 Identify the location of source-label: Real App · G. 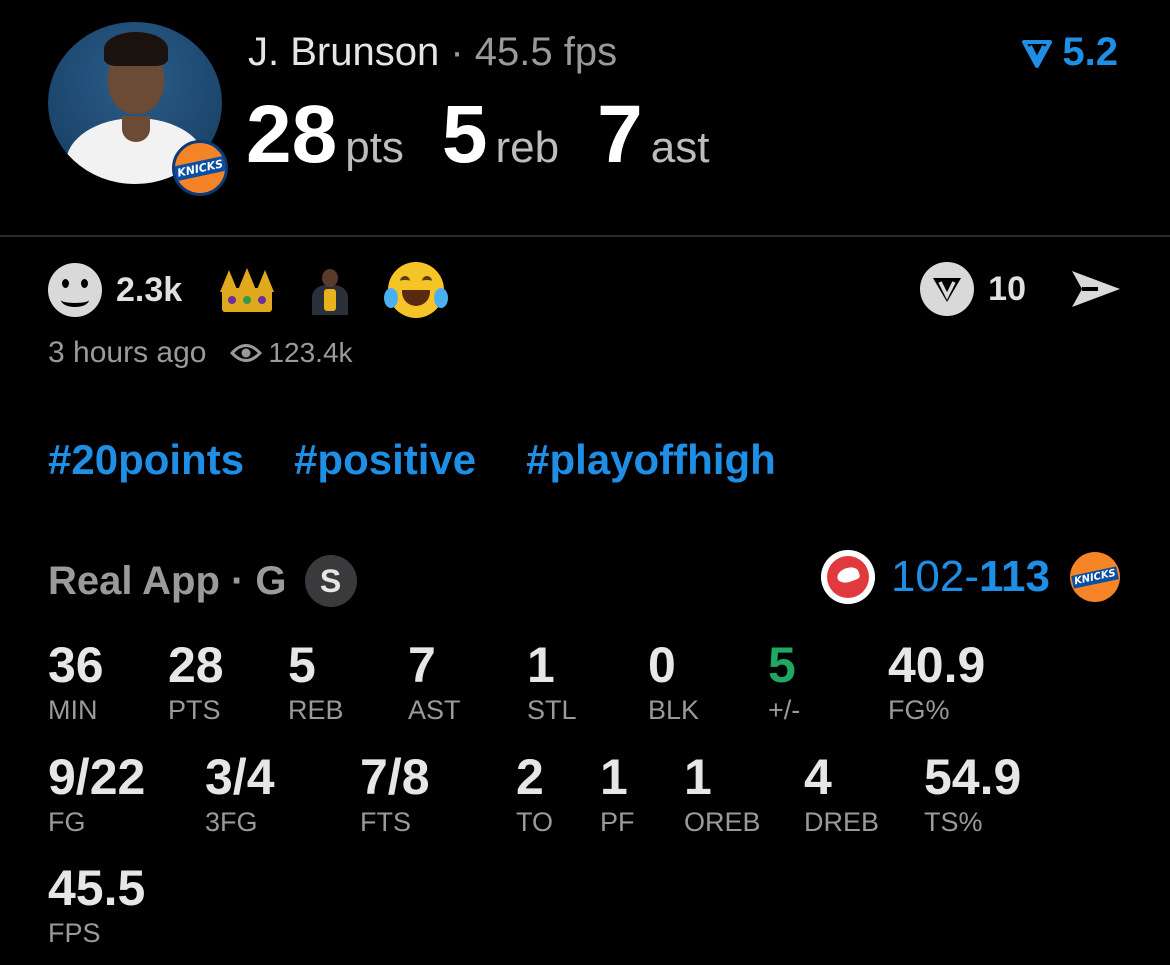
(167, 580).